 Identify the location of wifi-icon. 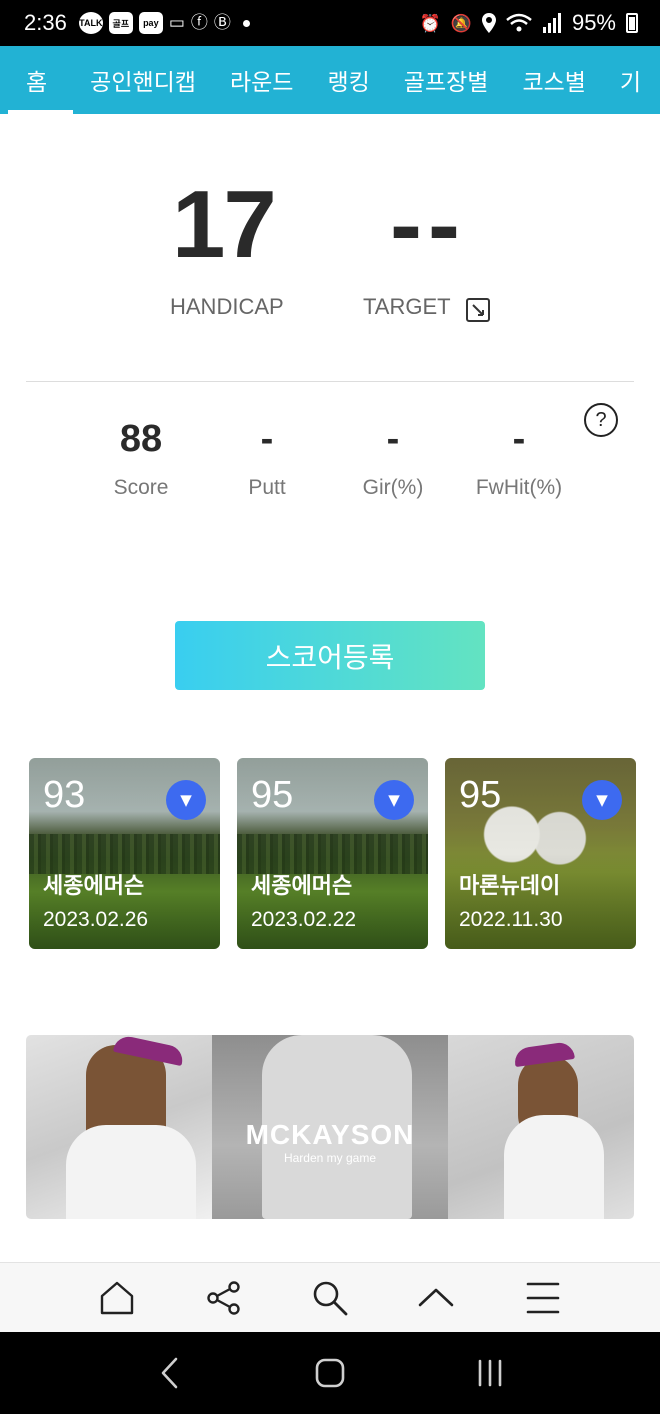
(519, 22).